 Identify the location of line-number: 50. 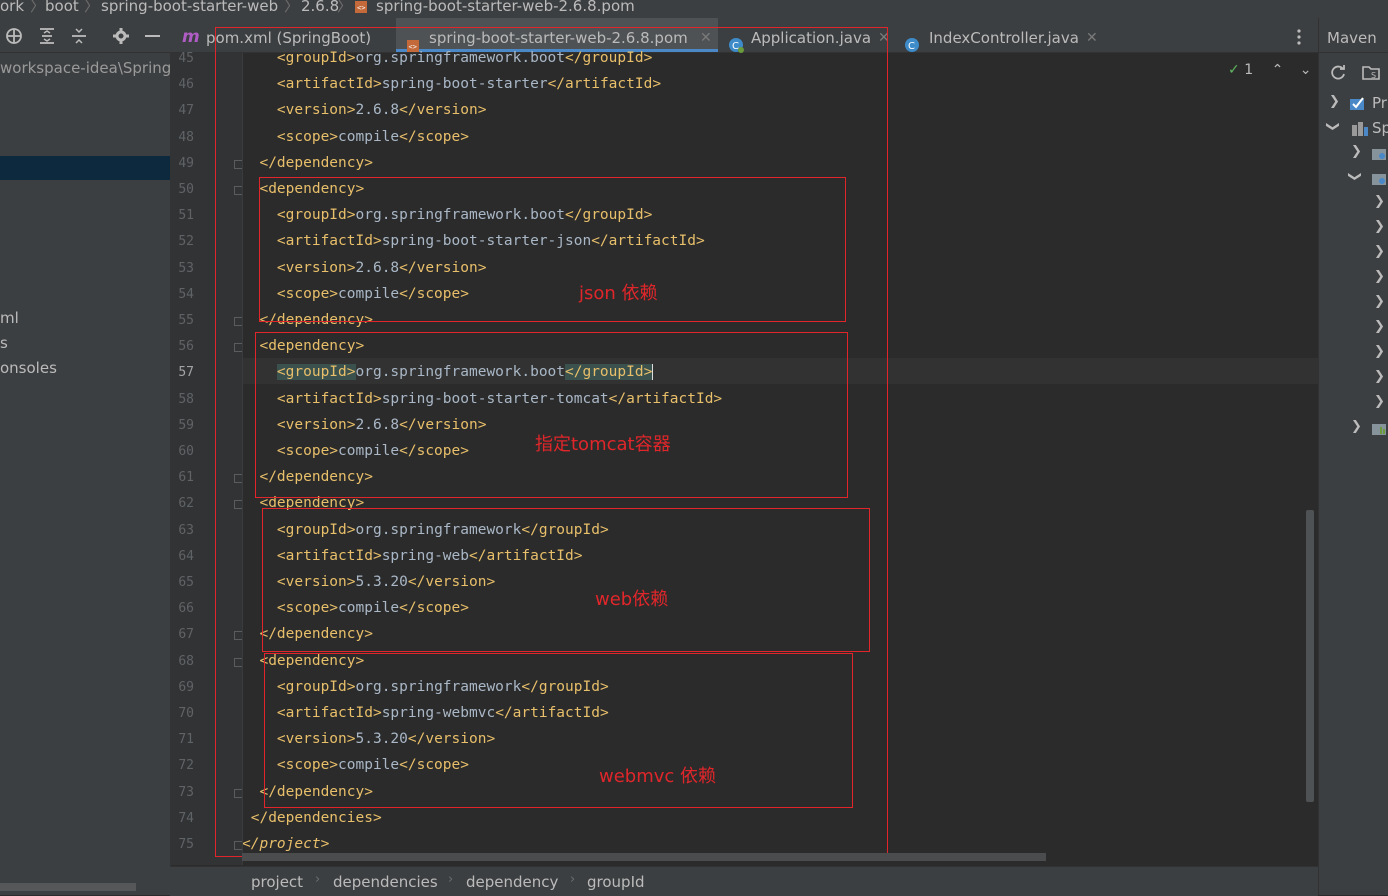
(186, 189).